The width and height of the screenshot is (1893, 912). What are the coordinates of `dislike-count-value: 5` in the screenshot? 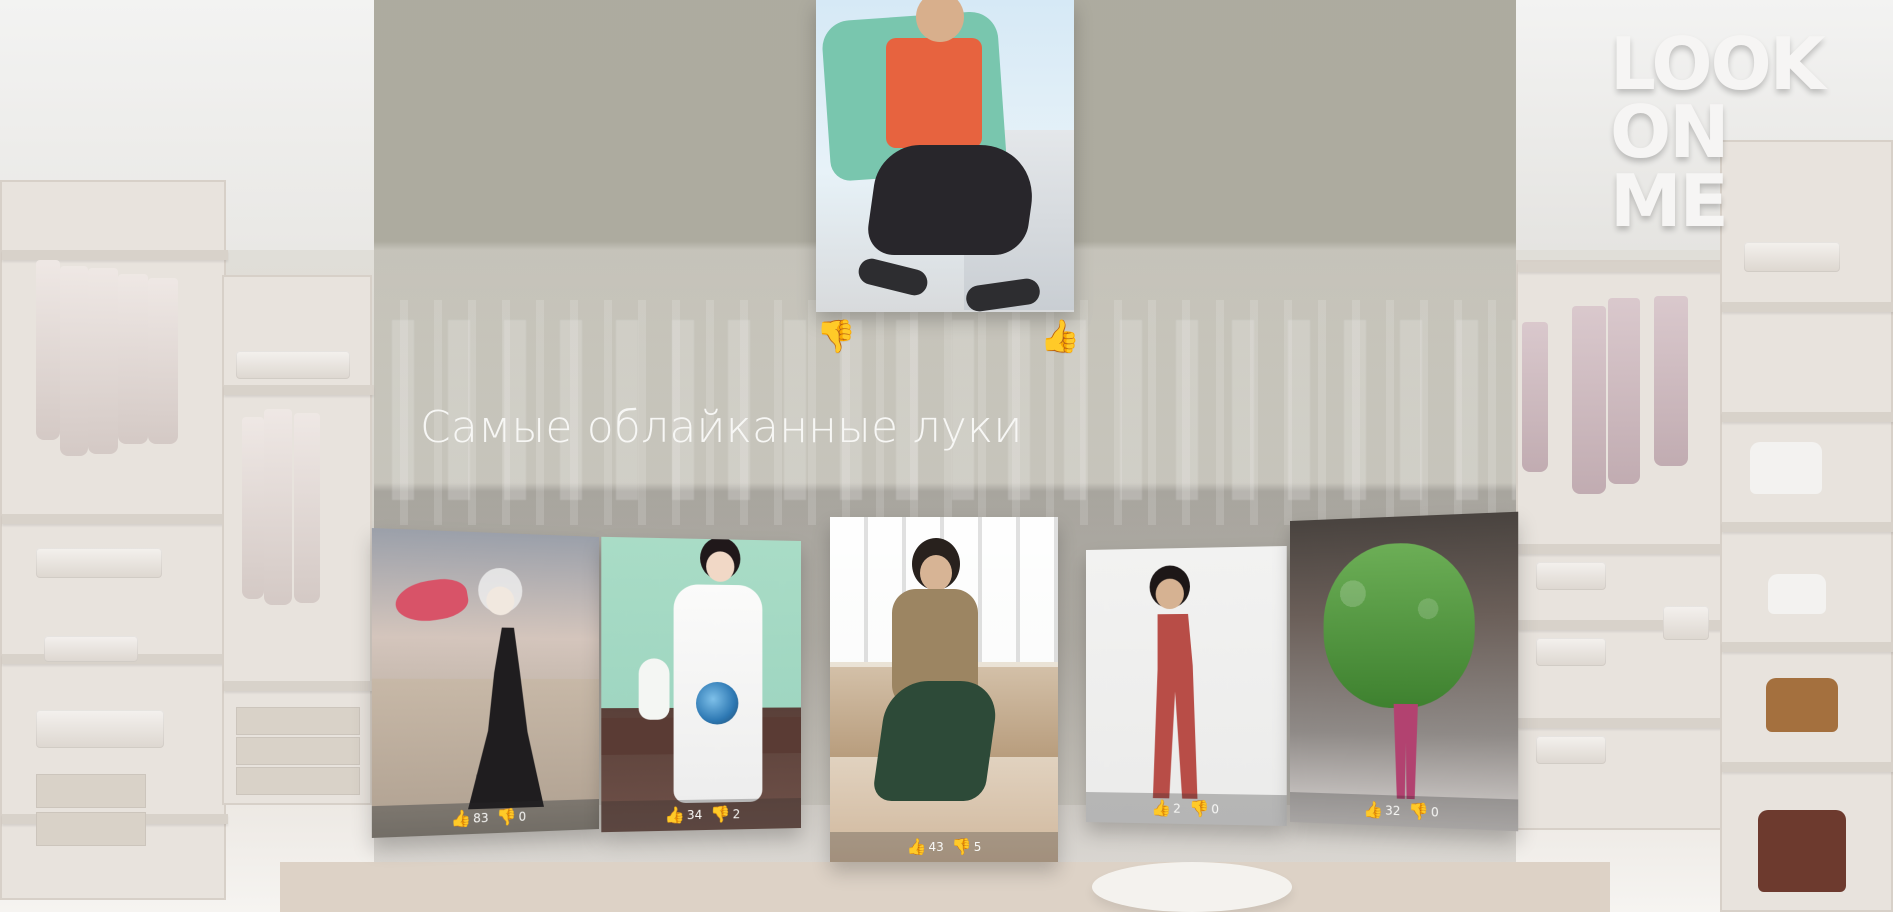 It's located at (977, 847).